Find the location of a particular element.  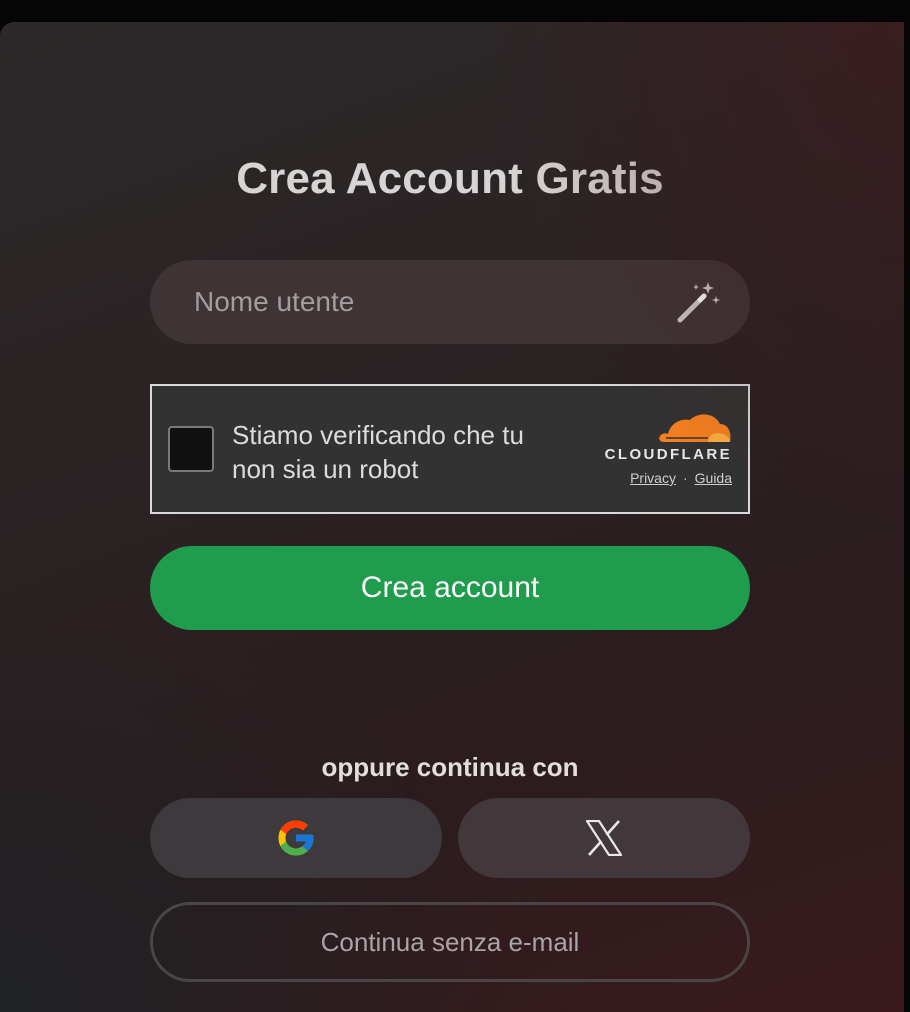

username-field-container is located at coordinates (450, 302).